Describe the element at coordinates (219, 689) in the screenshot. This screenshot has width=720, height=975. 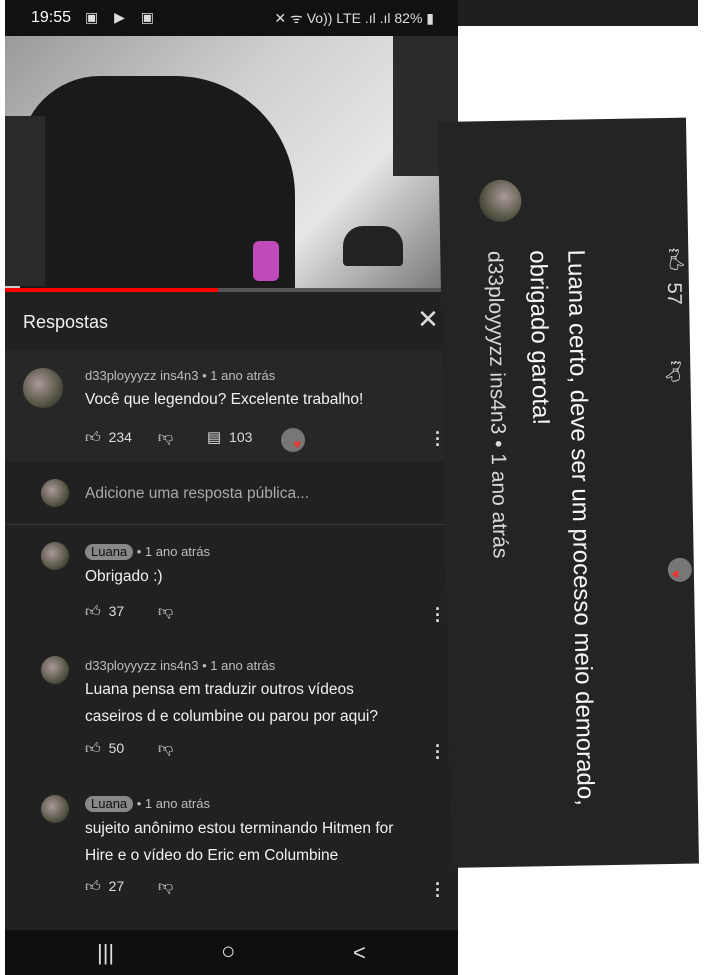
I see `comment-line: Luana pensa em traduzir outros vídeos` at that location.